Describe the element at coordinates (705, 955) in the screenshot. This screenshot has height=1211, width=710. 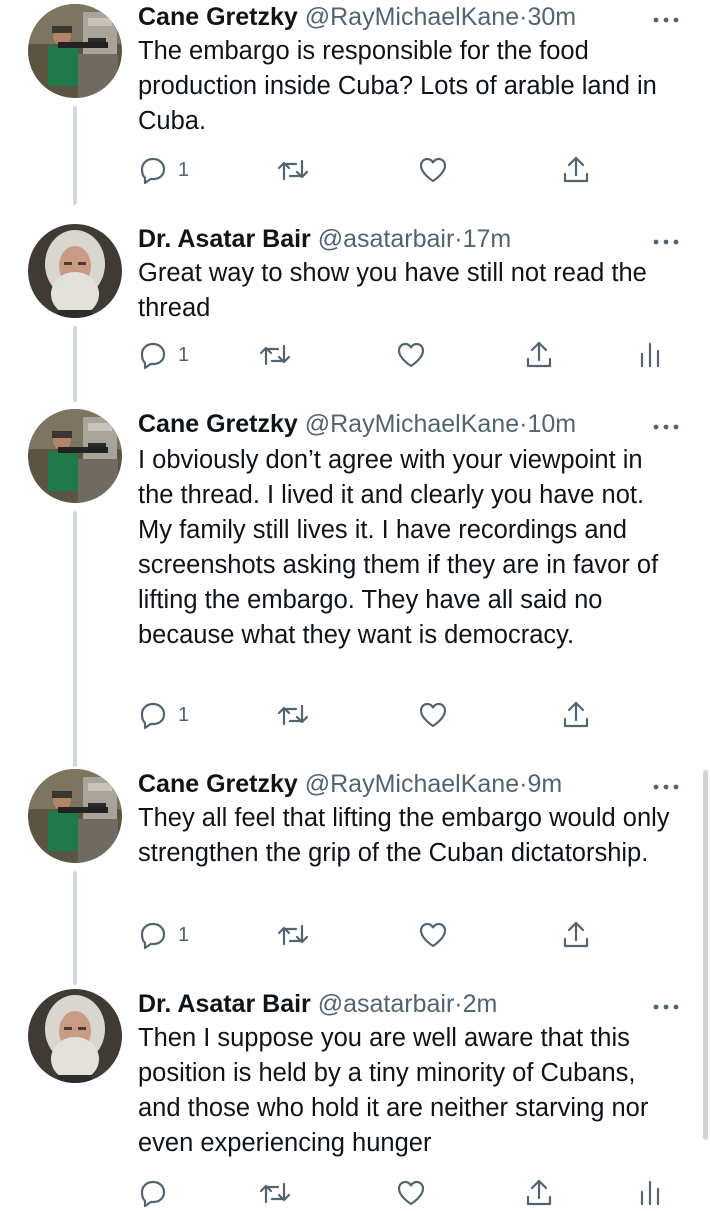
I see `scrollbar` at that location.